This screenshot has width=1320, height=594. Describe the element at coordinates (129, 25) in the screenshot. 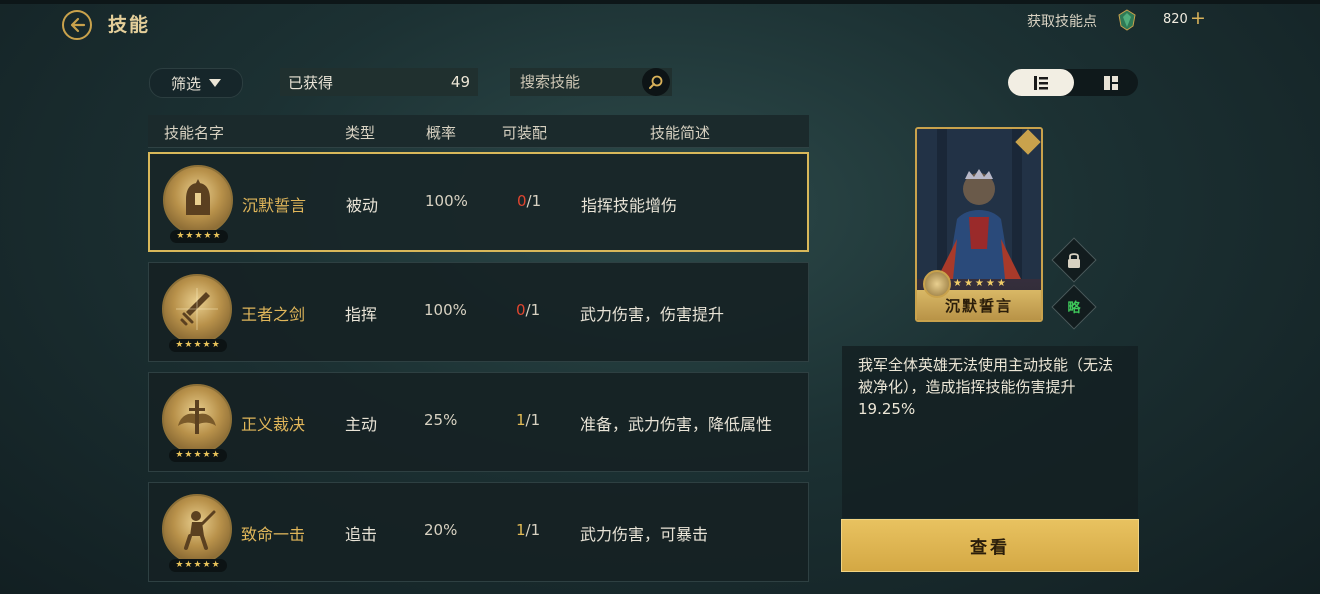

I see `page-title: 技能` at that location.